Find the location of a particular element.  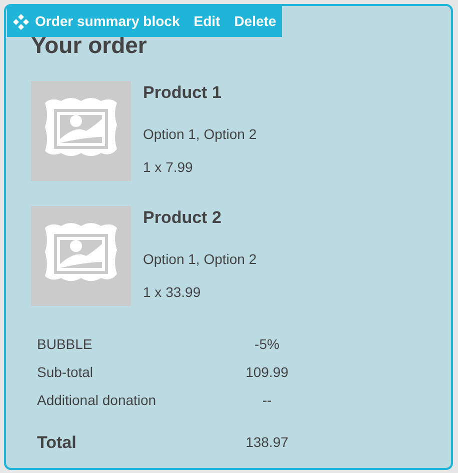

move-icon is located at coordinates (21, 22).